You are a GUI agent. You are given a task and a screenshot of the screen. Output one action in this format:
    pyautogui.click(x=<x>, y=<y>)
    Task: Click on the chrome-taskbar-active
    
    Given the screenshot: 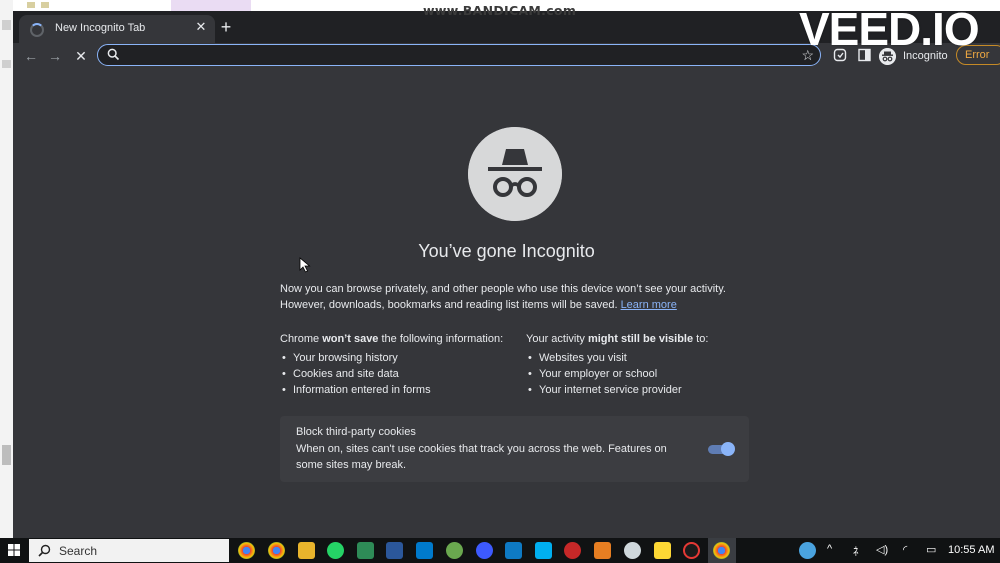 What is the action you would take?
    pyautogui.click(x=722, y=550)
    